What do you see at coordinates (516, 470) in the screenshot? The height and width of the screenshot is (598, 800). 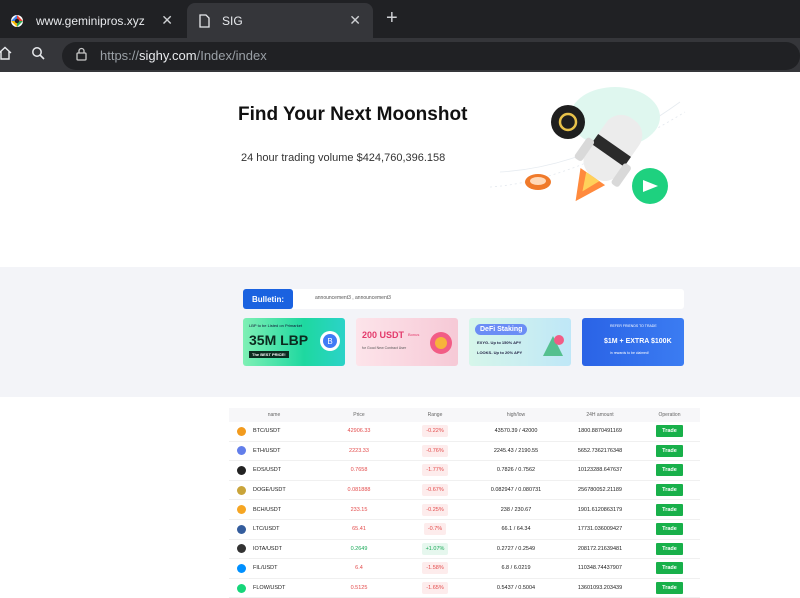 I see `highlow-cell: 0.7826 / 0.7562` at bounding box center [516, 470].